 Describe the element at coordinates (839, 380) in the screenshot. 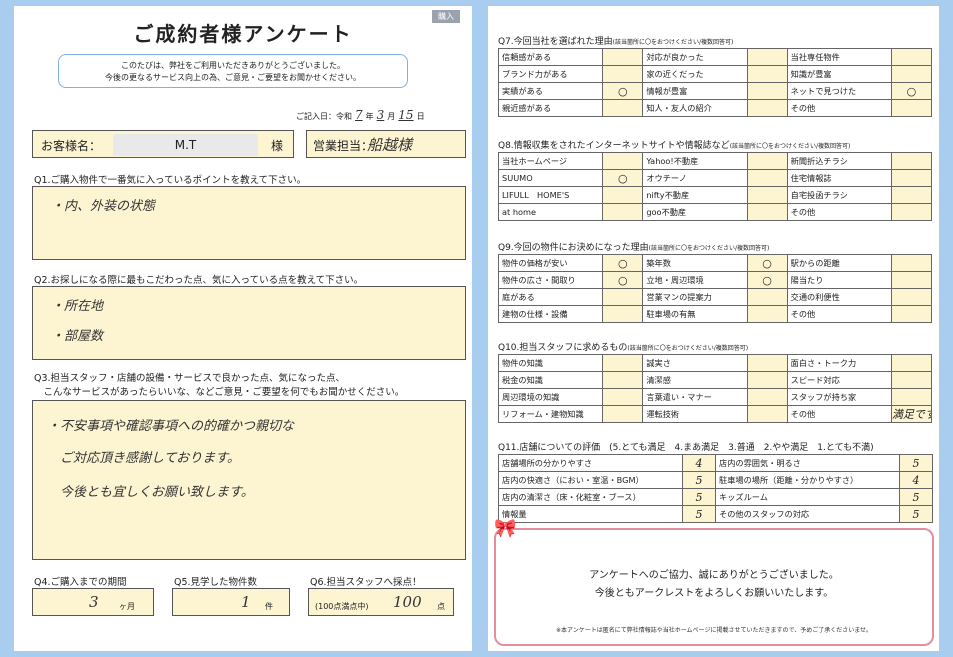

I see `q10-option-label: スピード対応` at that location.